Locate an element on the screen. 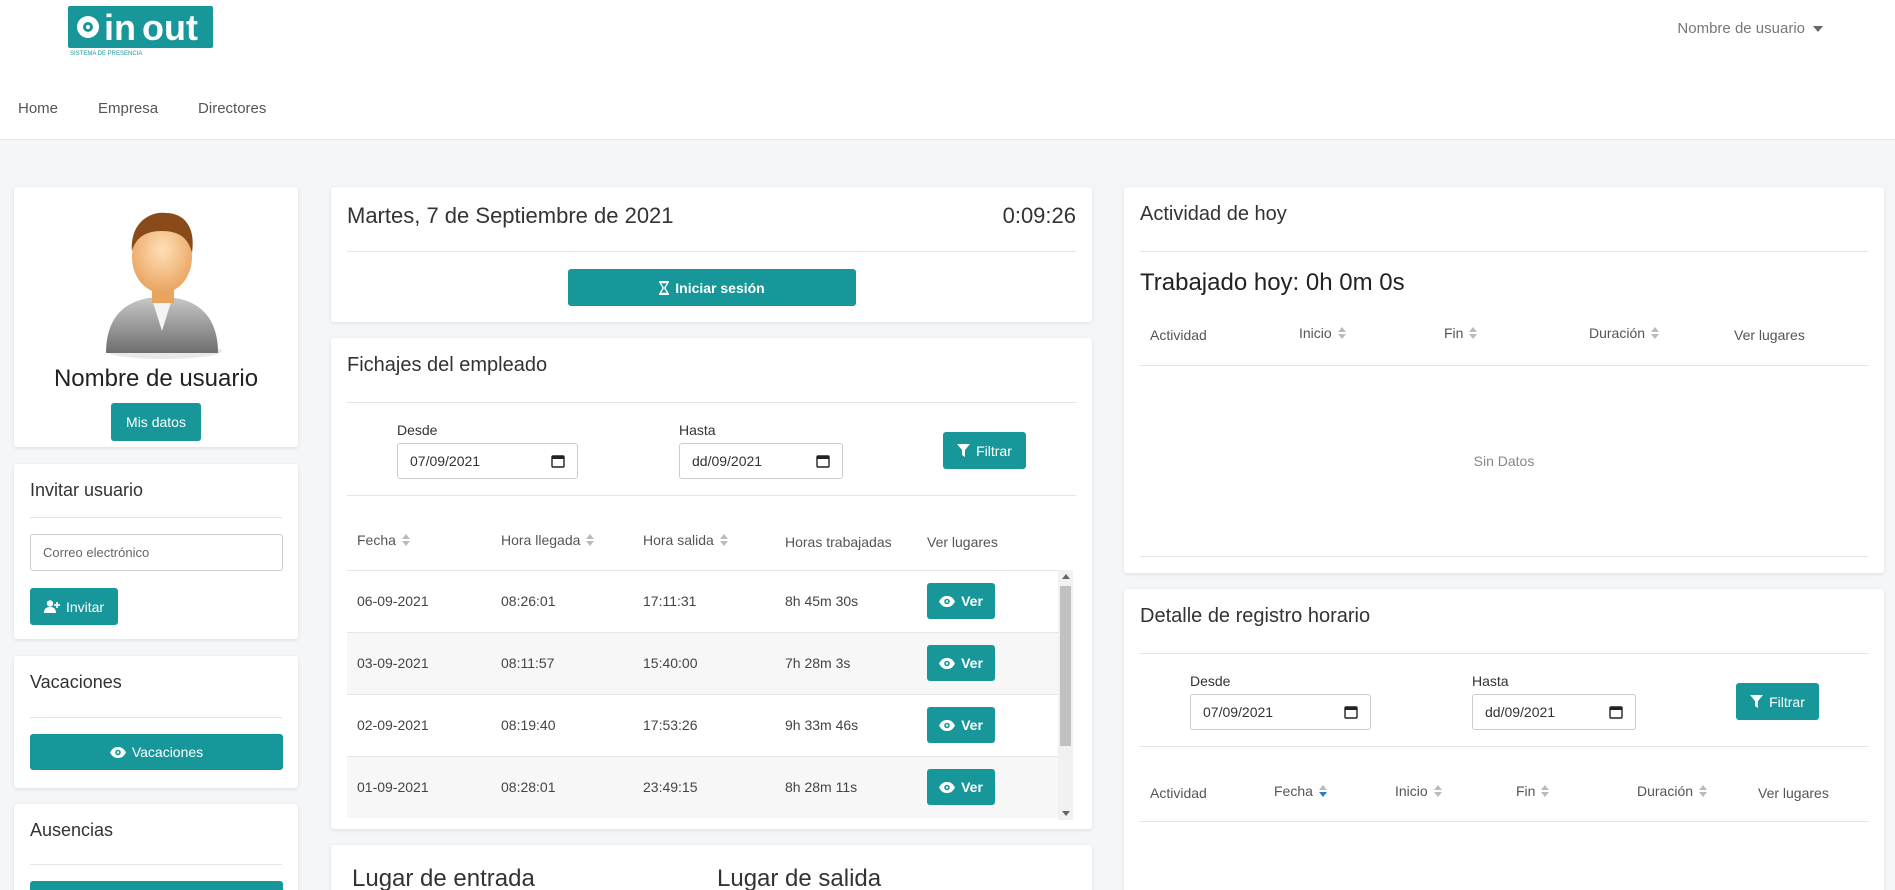 This screenshot has width=1895, height=890. col-hora-llegada: Hora llegada is located at coordinates (548, 540).